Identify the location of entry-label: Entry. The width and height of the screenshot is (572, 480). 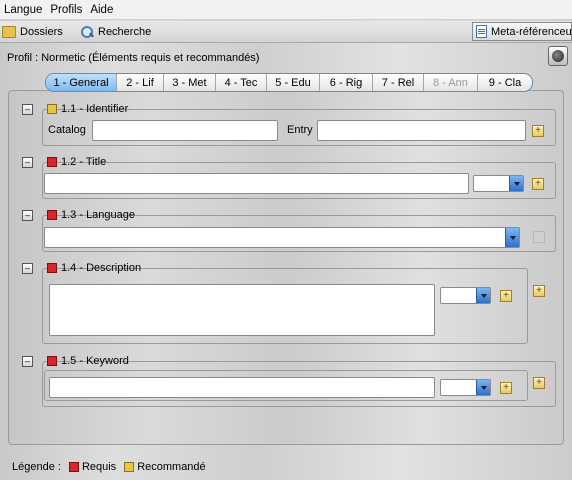
(300, 130).